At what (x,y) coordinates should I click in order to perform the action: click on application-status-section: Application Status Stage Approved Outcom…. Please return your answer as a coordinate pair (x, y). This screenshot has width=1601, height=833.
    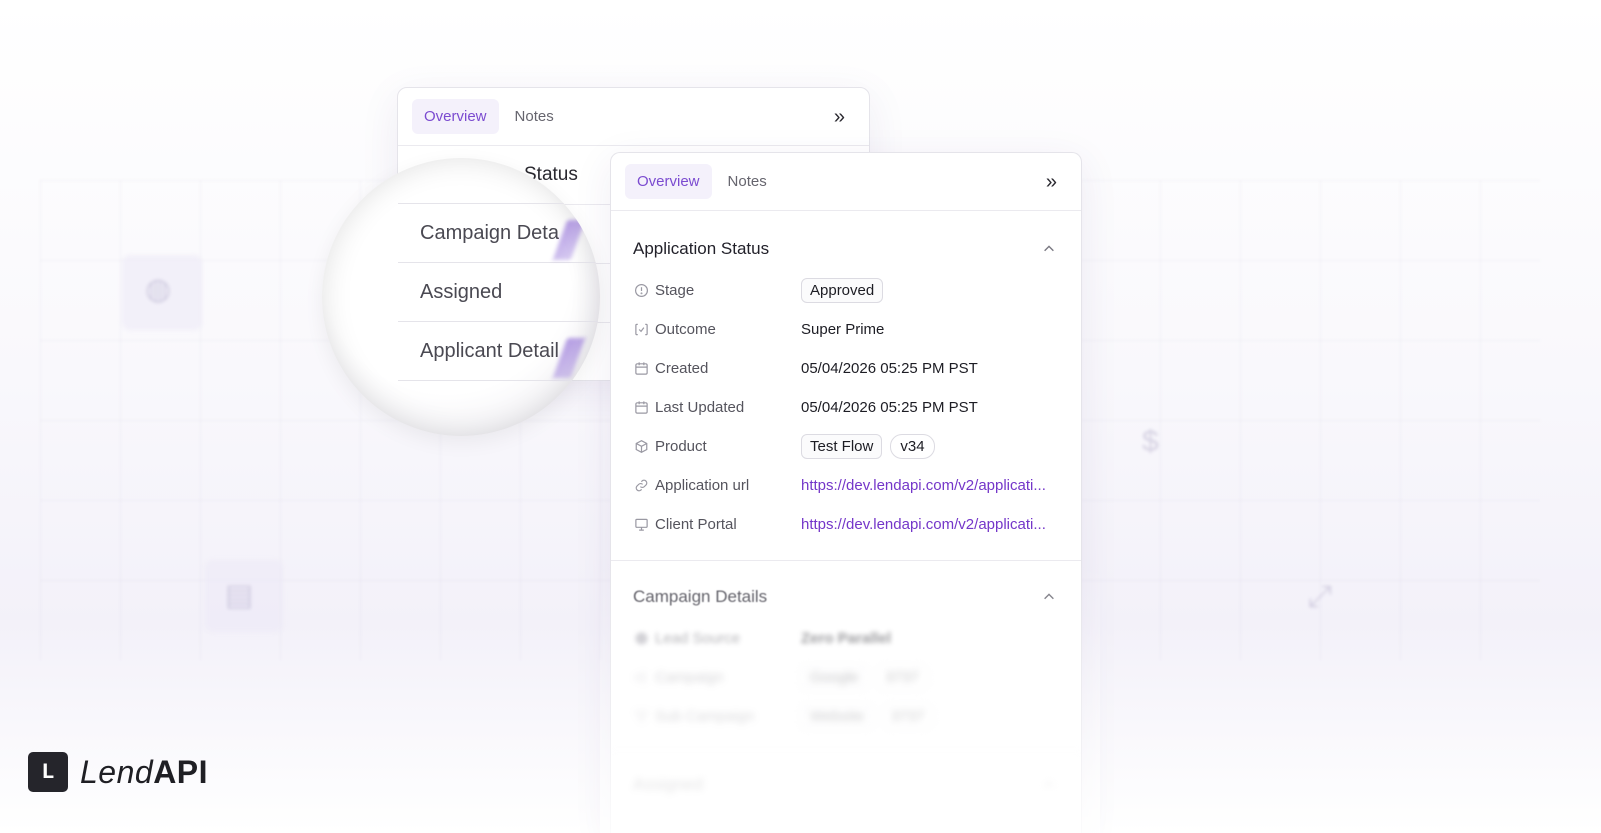
    Looking at the image, I should click on (846, 389).